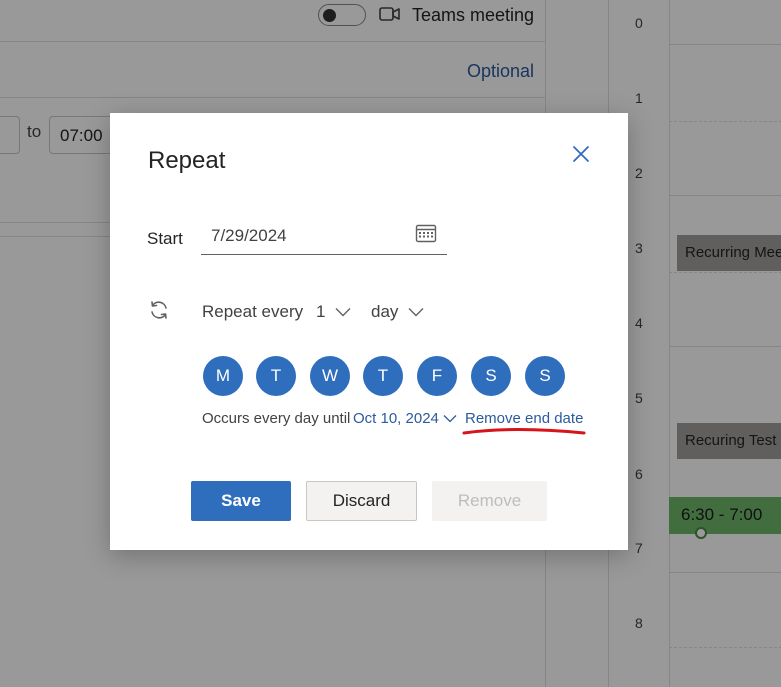  Describe the element at coordinates (330, 376) in the screenshot. I see `day-toggle-wednesday: W` at that location.